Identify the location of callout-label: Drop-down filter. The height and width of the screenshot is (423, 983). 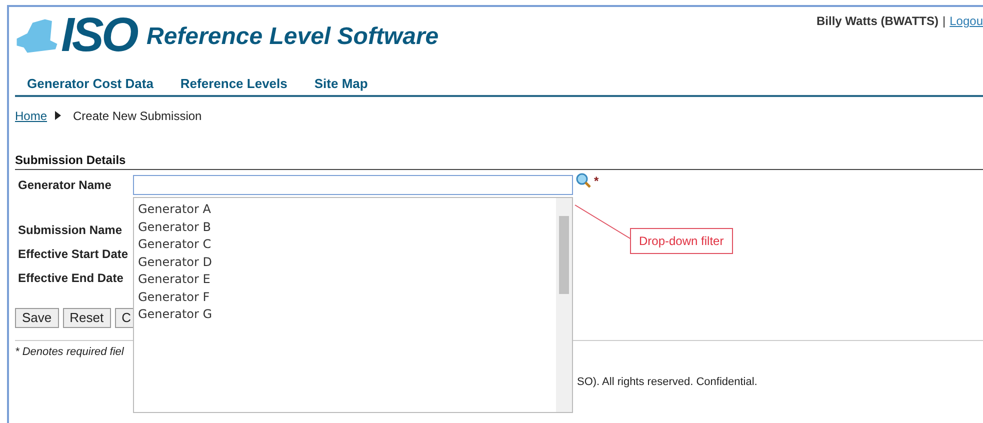
(681, 241).